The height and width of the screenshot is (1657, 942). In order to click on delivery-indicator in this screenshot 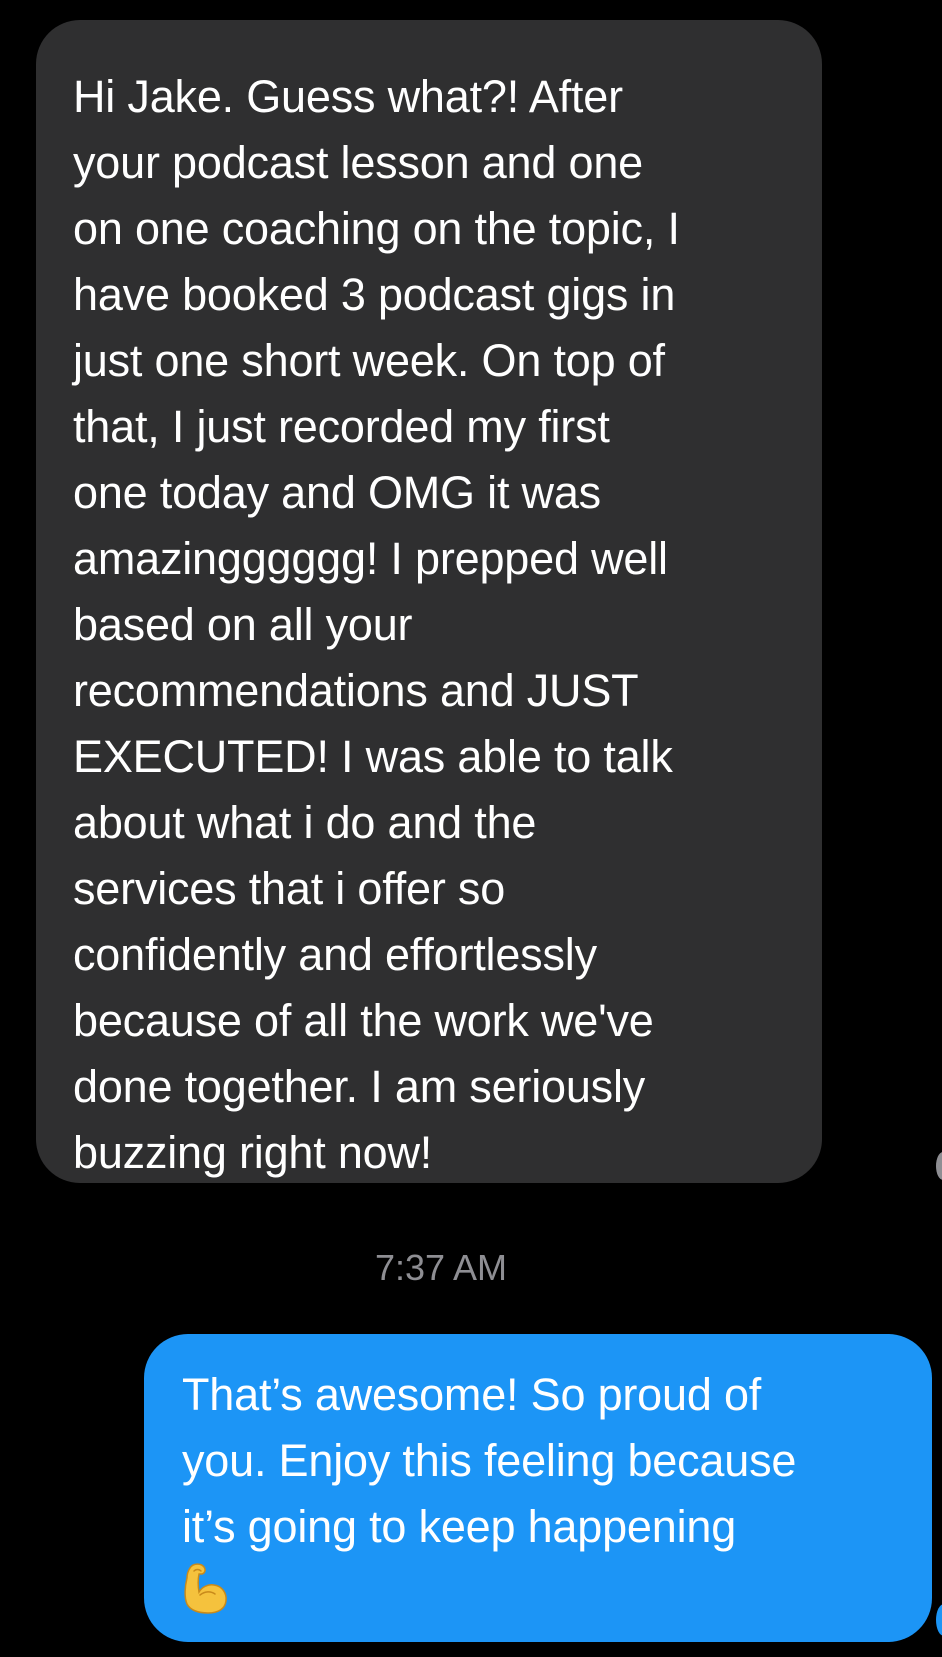, I will do `click(939, 1620)`.